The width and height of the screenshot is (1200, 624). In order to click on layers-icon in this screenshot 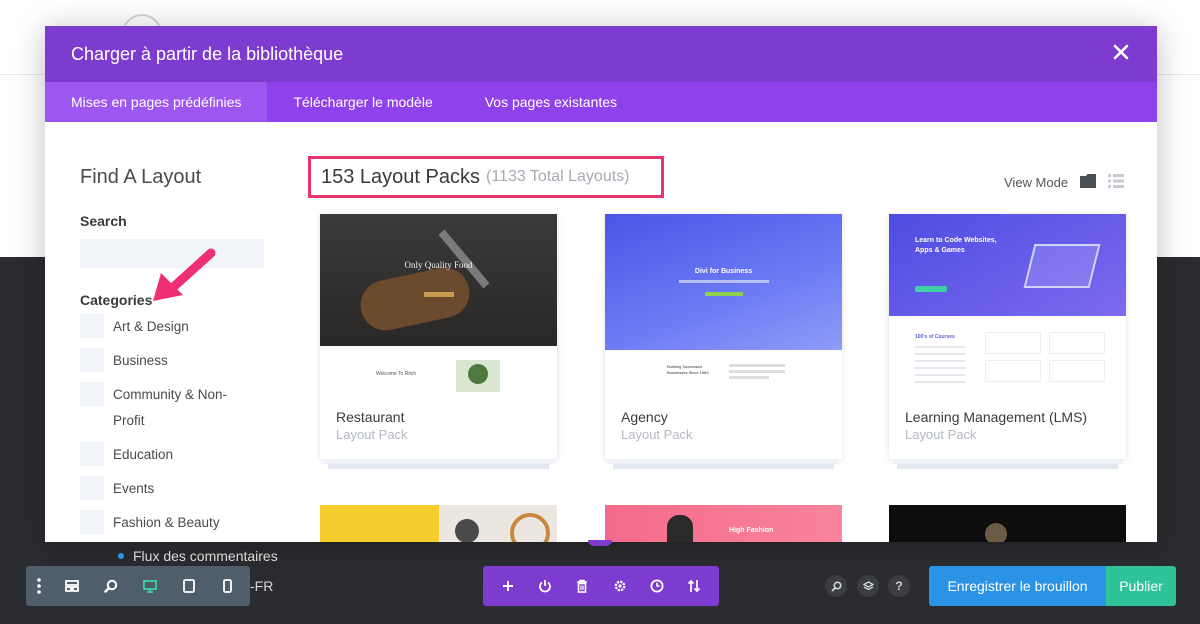, I will do `click(868, 586)`.